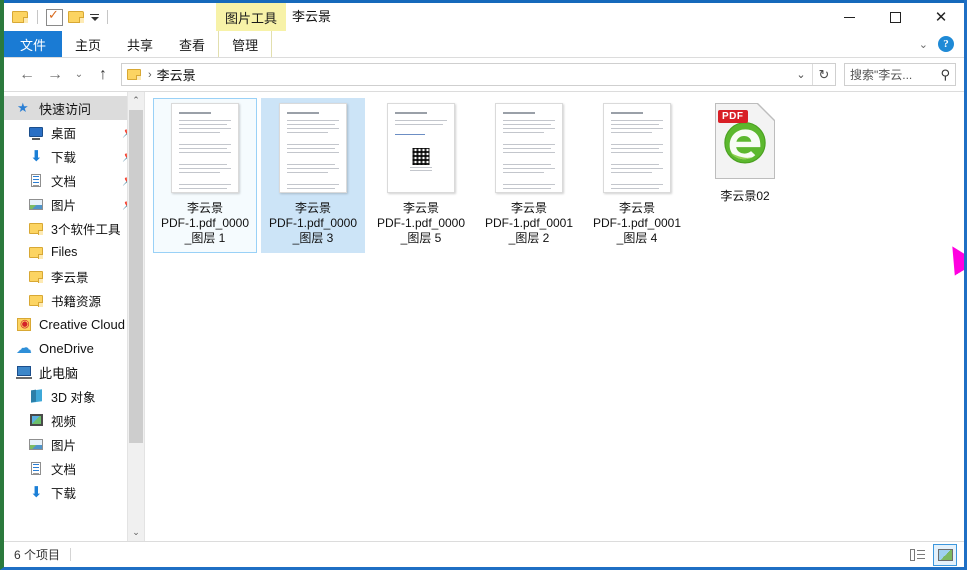 The height and width of the screenshot is (570, 967). What do you see at coordinates (74, 132) in the screenshot?
I see `sidebar-item-1: 桌面📌` at bounding box center [74, 132].